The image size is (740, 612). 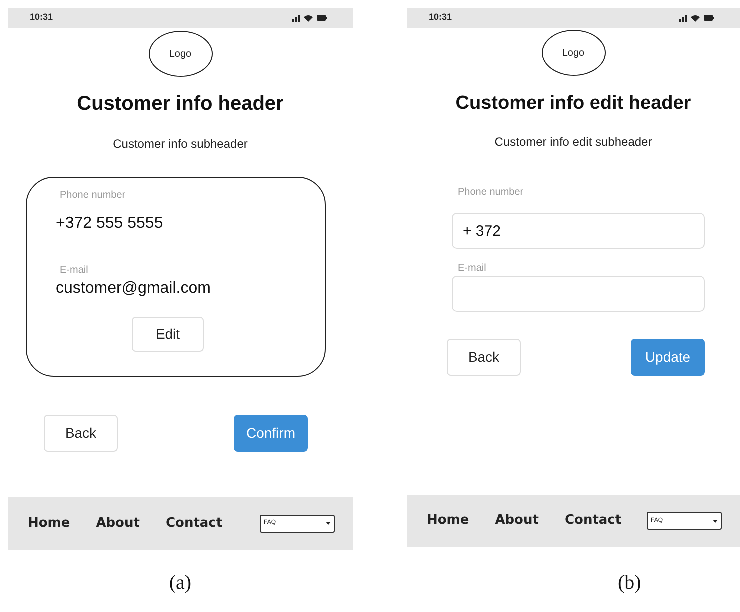 I want to click on page-header: Customer info edit header, so click(x=573, y=104).